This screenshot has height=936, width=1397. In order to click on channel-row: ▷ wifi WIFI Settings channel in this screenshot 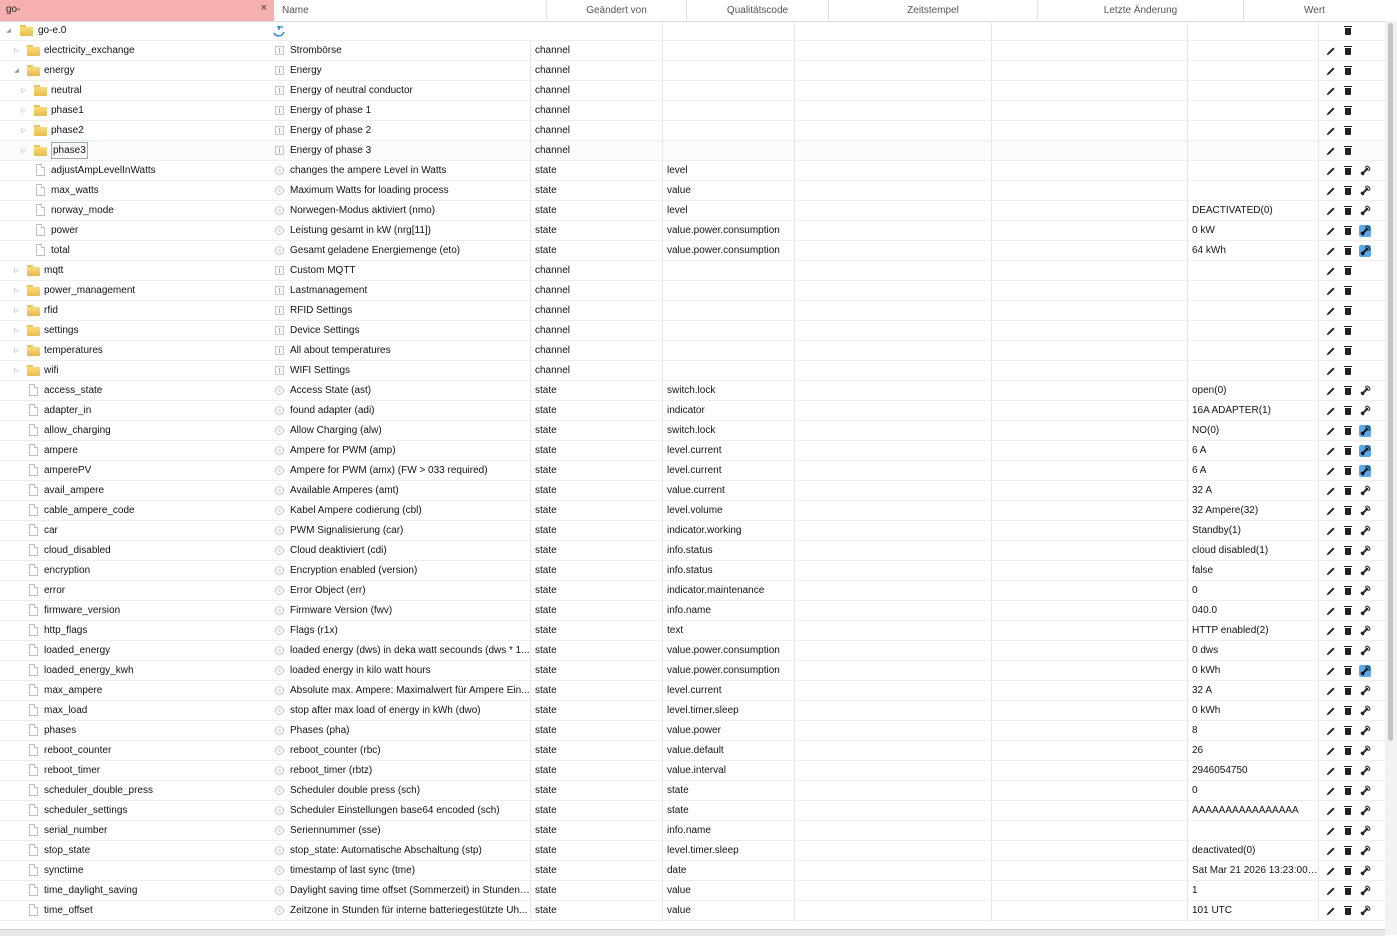, I will do `click(692, 371)`.